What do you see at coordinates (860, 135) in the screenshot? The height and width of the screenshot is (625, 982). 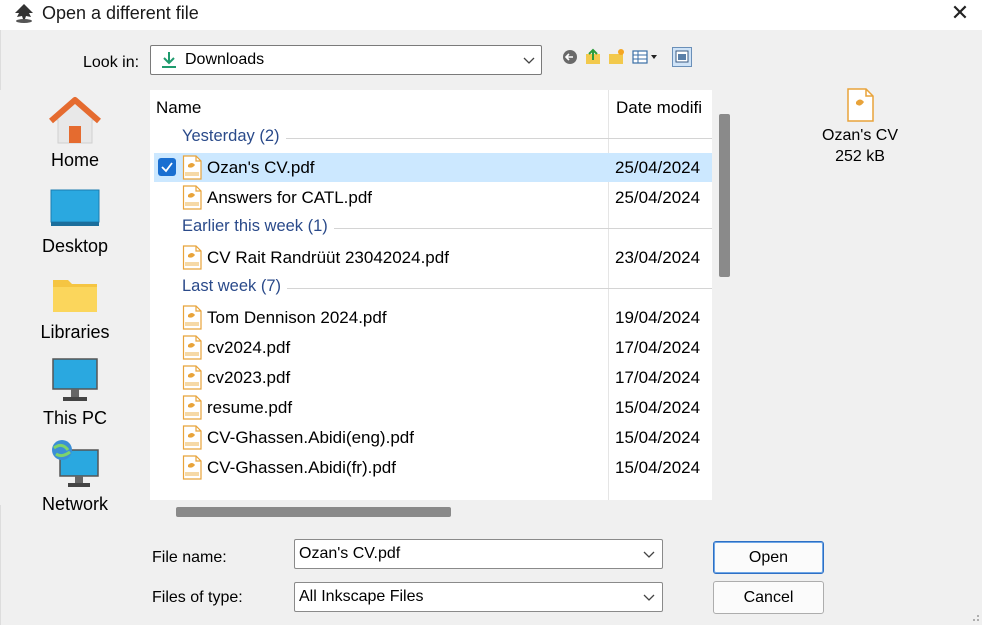 I see `preview-file-name: Ozan's CV` at bounding box center [860, 135].